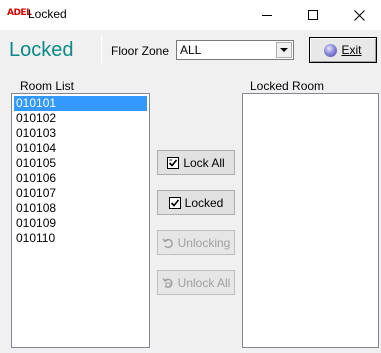 Image resolution: width=381 pixels, height=353 pixels. I want to click on floor-zone-value: ALL, so click(191, 50).